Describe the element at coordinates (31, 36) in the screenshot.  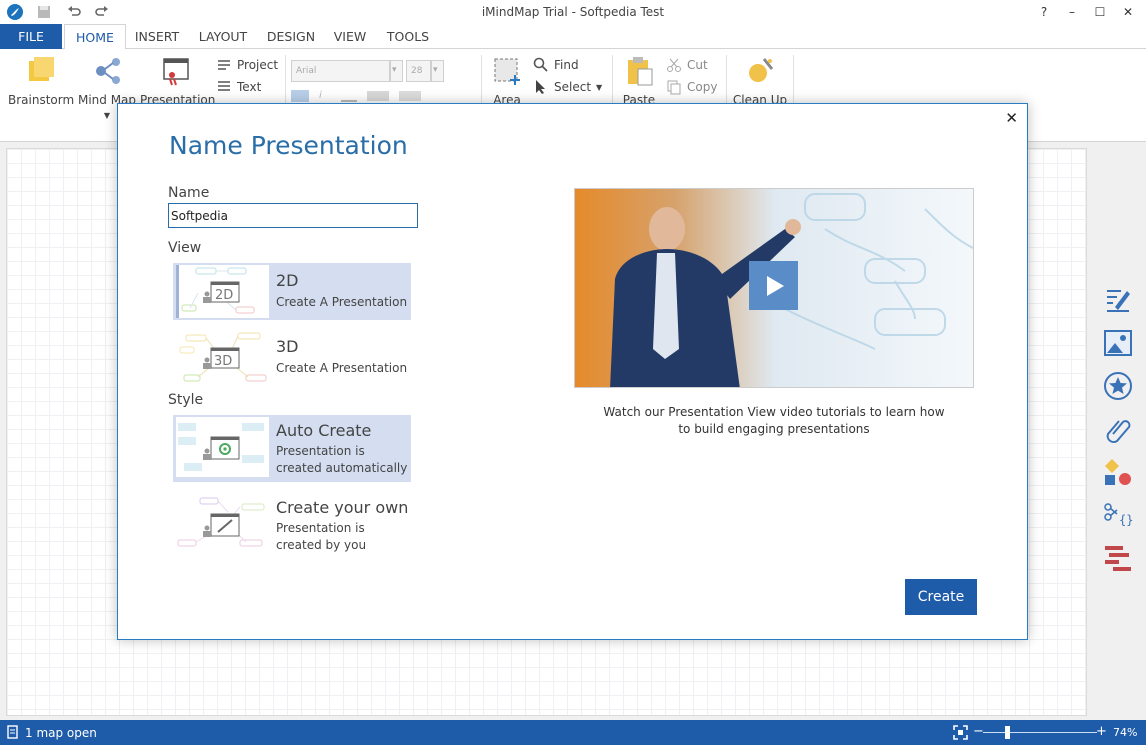
I see `tab-file: FILE` at that location.